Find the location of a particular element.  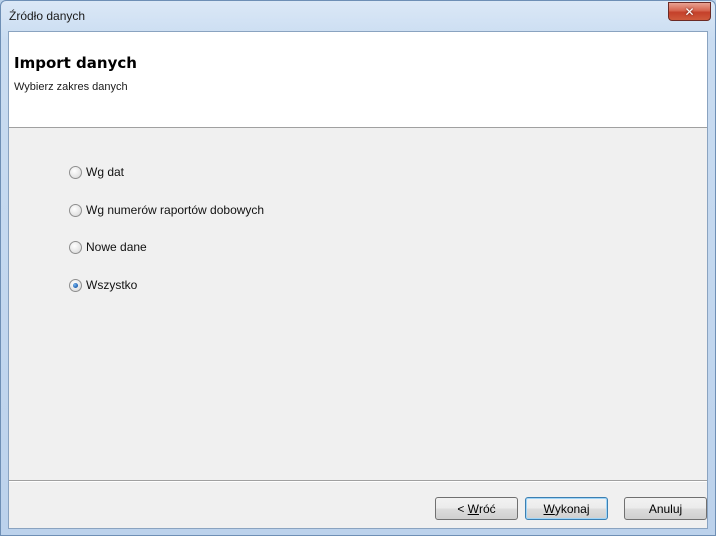

radio-all is located at coordinates (75, 285).